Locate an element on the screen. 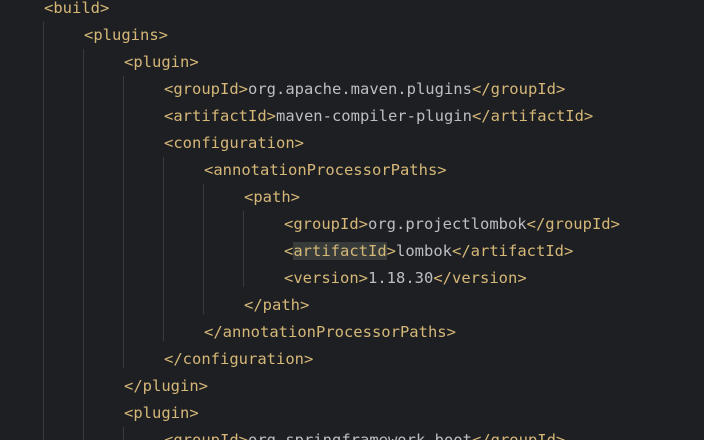 The height and width of the screenshot is (440, 704). open-tag-bracket: < is located at coordinates (289, 251).